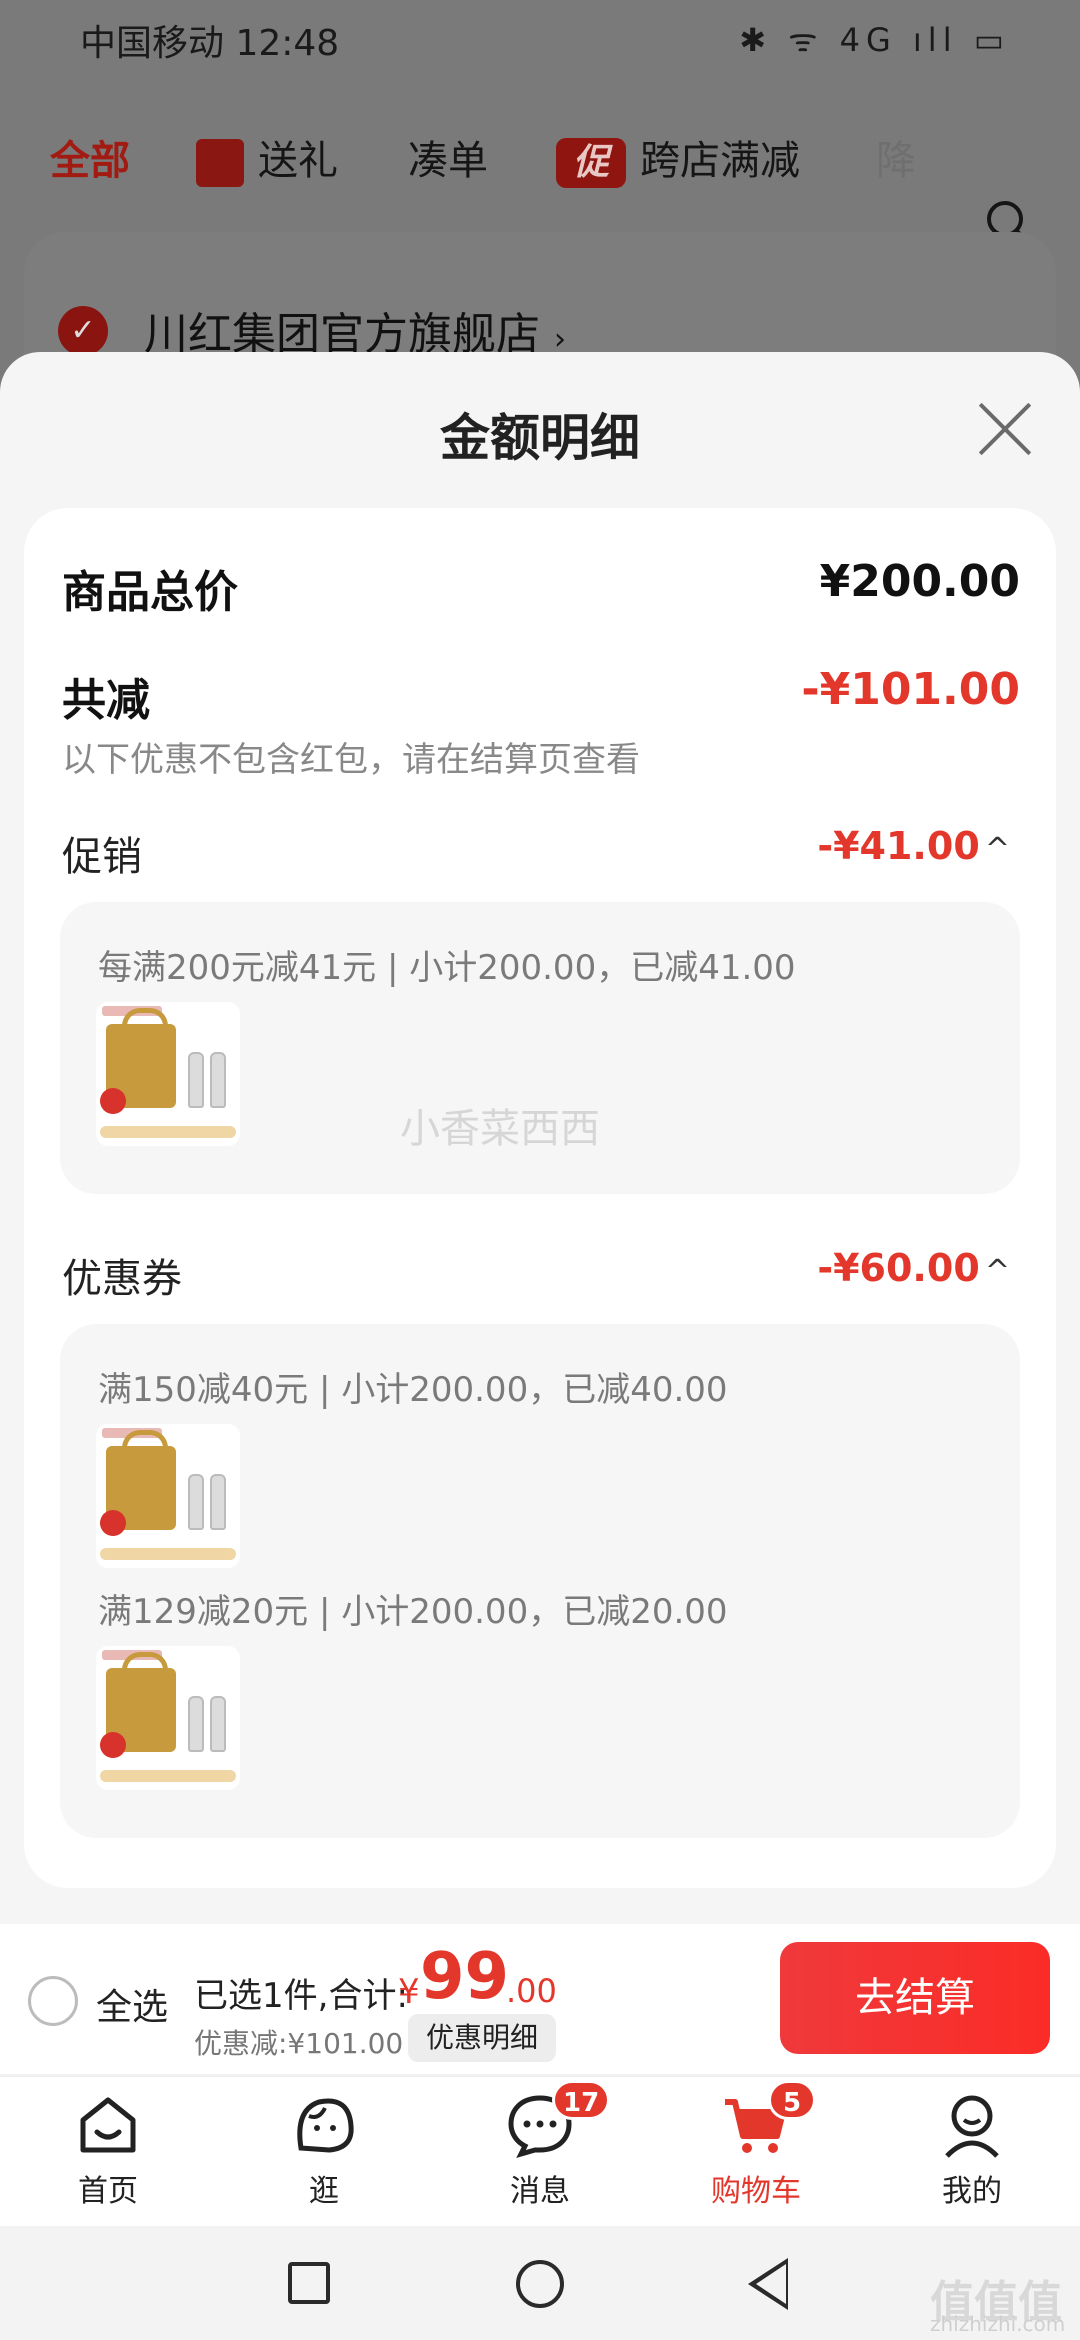 Image resolution: width=1080 pixels, height=2340 pixels. What do you see at coordinates (898, 1268) in the screenshot?
I see `coupon-value: -¥60.00` at bounding box center [898, 1268].